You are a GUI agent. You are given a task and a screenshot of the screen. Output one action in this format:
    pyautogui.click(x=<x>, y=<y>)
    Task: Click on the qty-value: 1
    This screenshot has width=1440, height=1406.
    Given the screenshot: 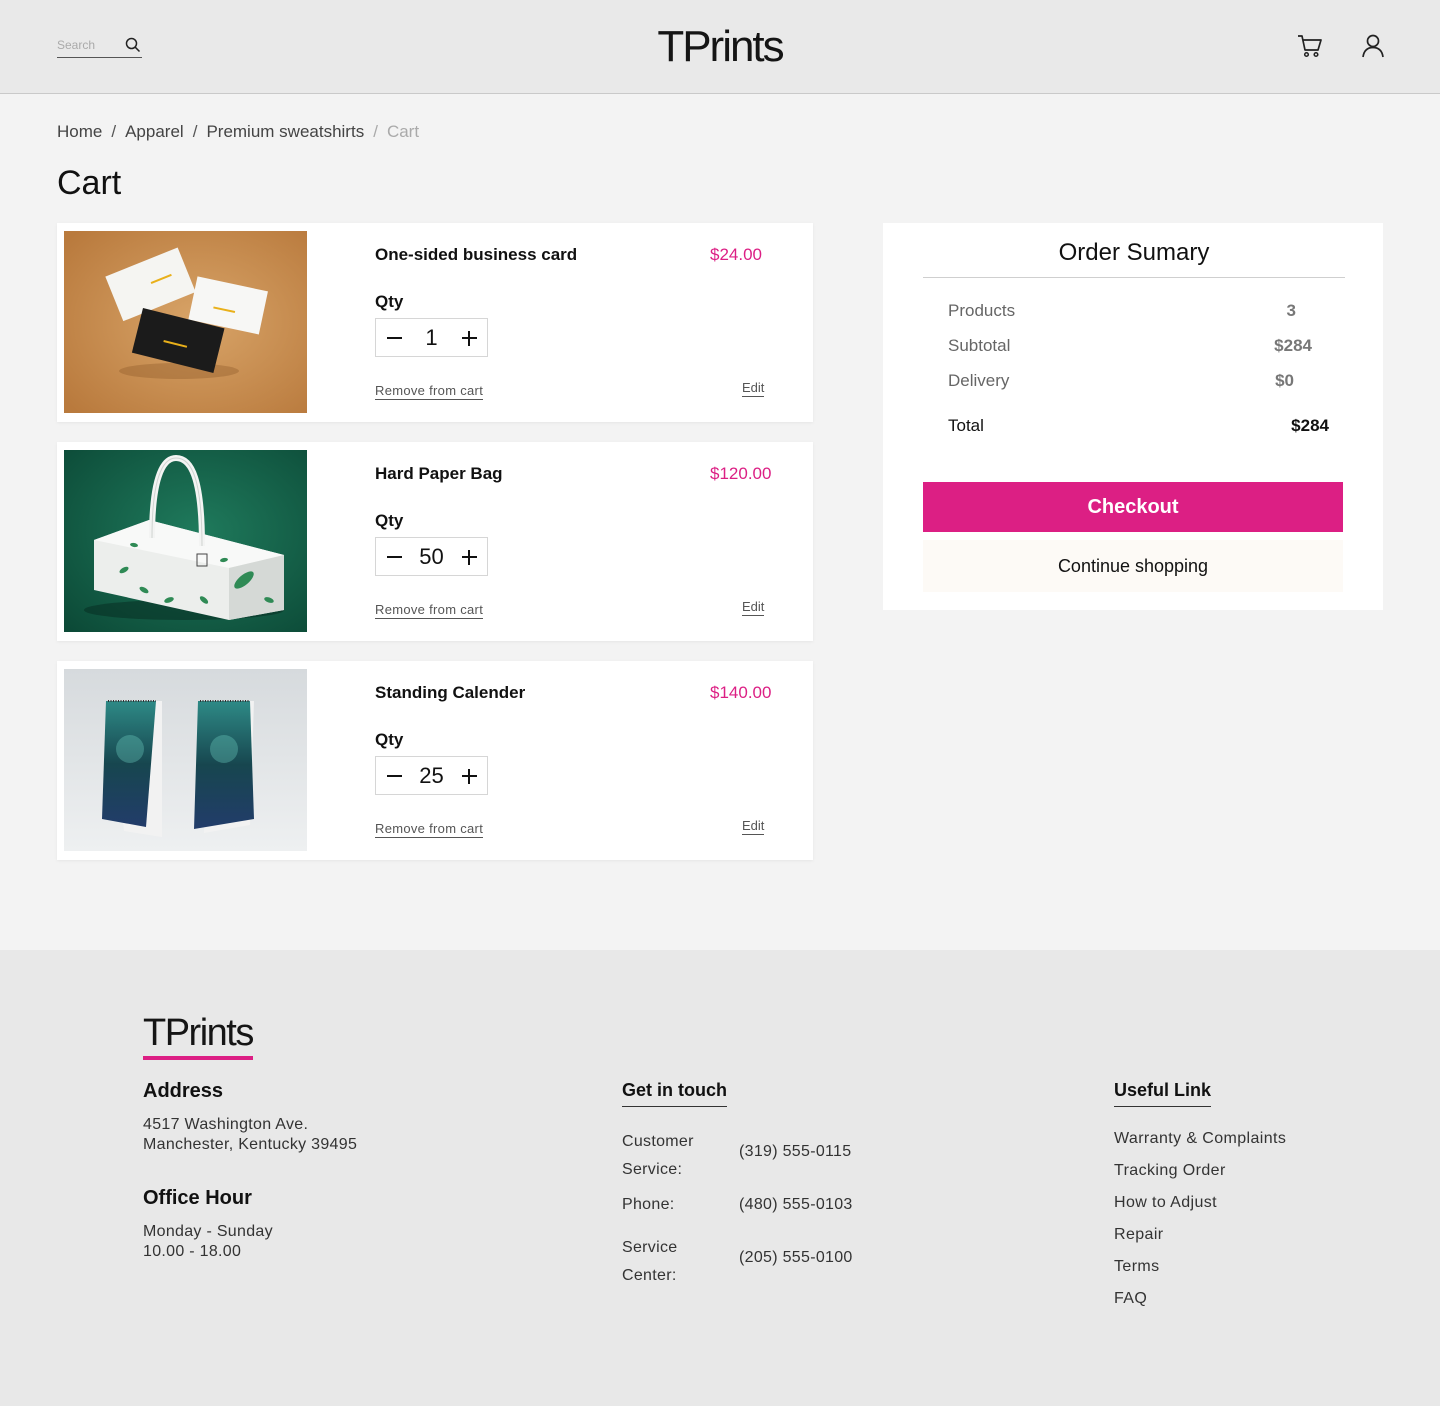 What is the action you would take?
    pyautogui.click(x=431, y=338)
    